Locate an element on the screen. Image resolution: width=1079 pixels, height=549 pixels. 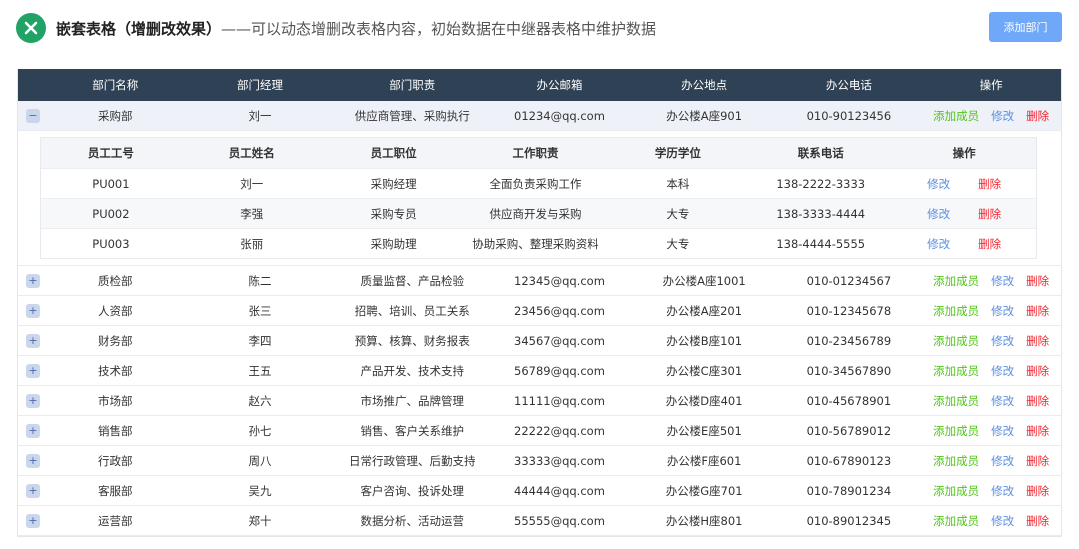
dept-email: 22222@qq.com is located at coordinates (559, 430).